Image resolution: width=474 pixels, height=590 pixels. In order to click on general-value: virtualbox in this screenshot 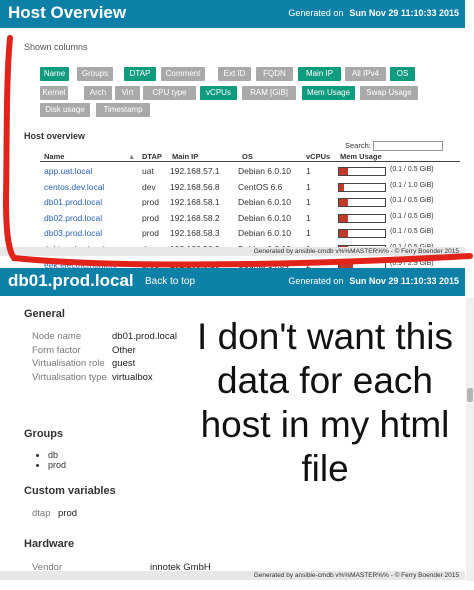, I will do `click(132, 377)`.